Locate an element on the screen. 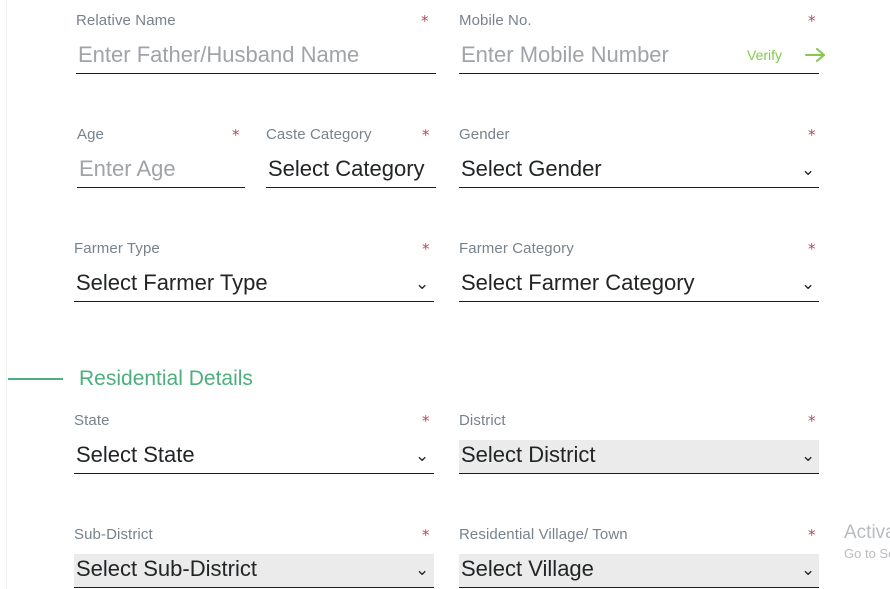 Image resolution: width=890 pixels, height=589 pixels. field-farmer-type: Farmer Type * Select Farmer Type ⌄ is located at coordinates (254, 271).